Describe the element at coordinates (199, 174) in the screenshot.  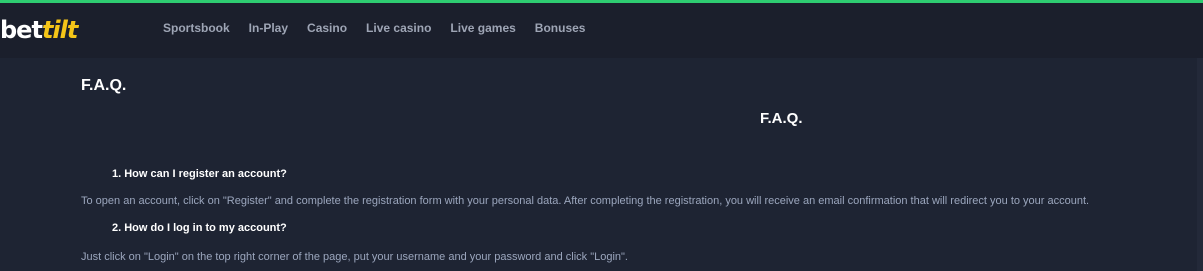
I see `faq-question: 1. How can I register an account?` at that location.